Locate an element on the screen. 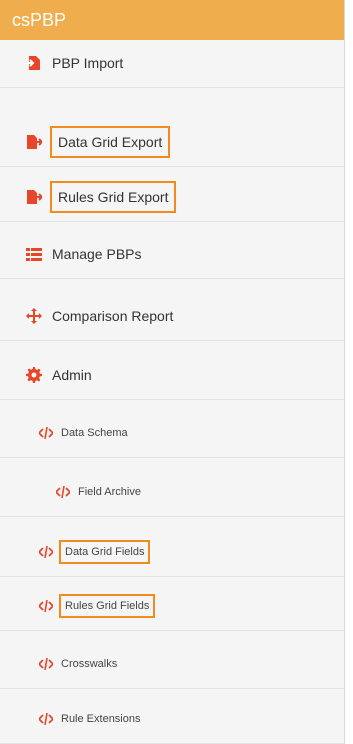  menu-item-comparison-report: Comparison Report is located at coordinates (172, 316).